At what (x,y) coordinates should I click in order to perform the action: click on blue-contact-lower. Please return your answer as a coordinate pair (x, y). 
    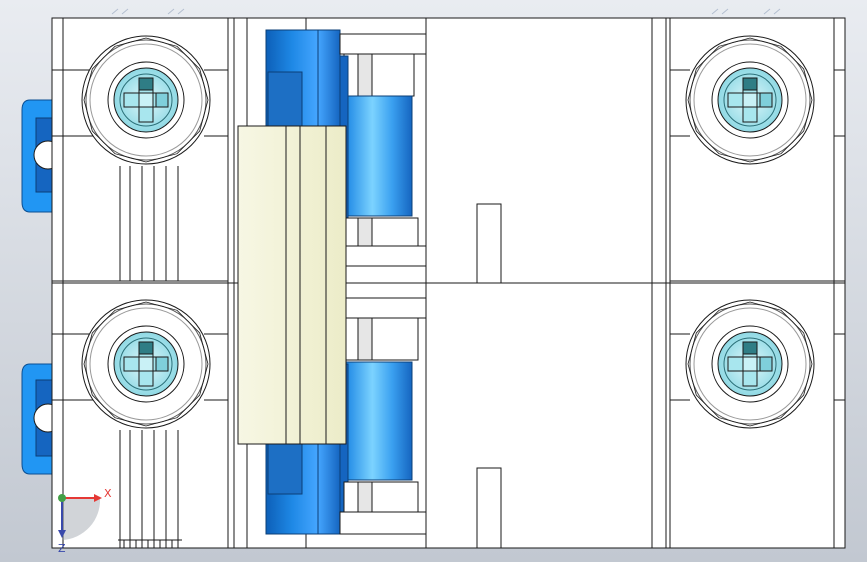
    Looking at the image, I should click on (303, 489).